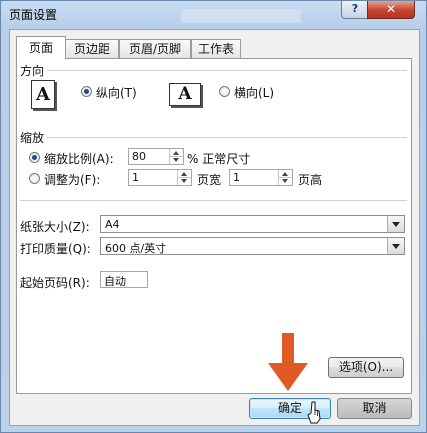  What do you see at coordinates (314, 412) in the screenshot?
I see `mouse-cursor-icon` at bounding box center [314, 412].